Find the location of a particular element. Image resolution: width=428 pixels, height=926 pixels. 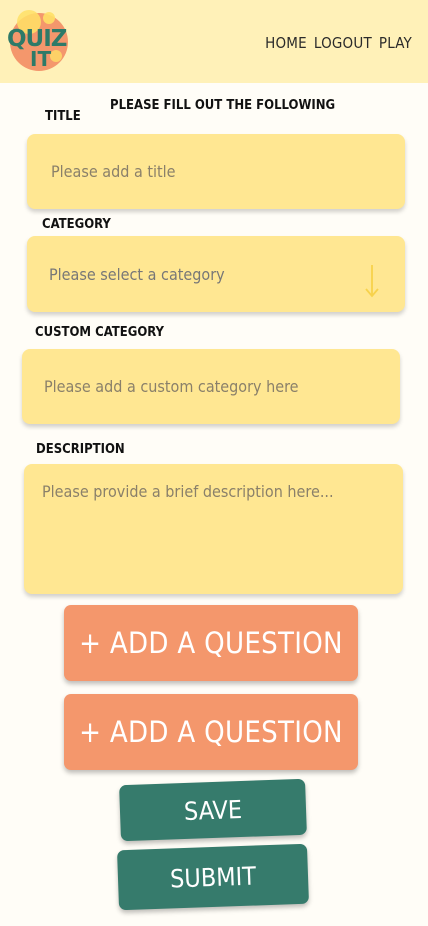

description-label: DESCRIPTION is located at coordinates (80, 449).